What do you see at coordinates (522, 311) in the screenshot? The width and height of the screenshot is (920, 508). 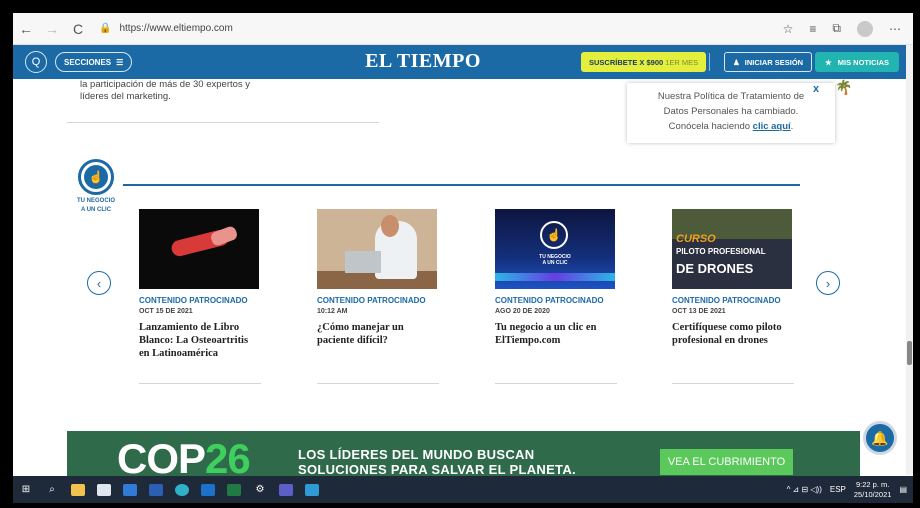 I see `article-date: AGO 20 DE 2020` at bounding box center [522, 311].